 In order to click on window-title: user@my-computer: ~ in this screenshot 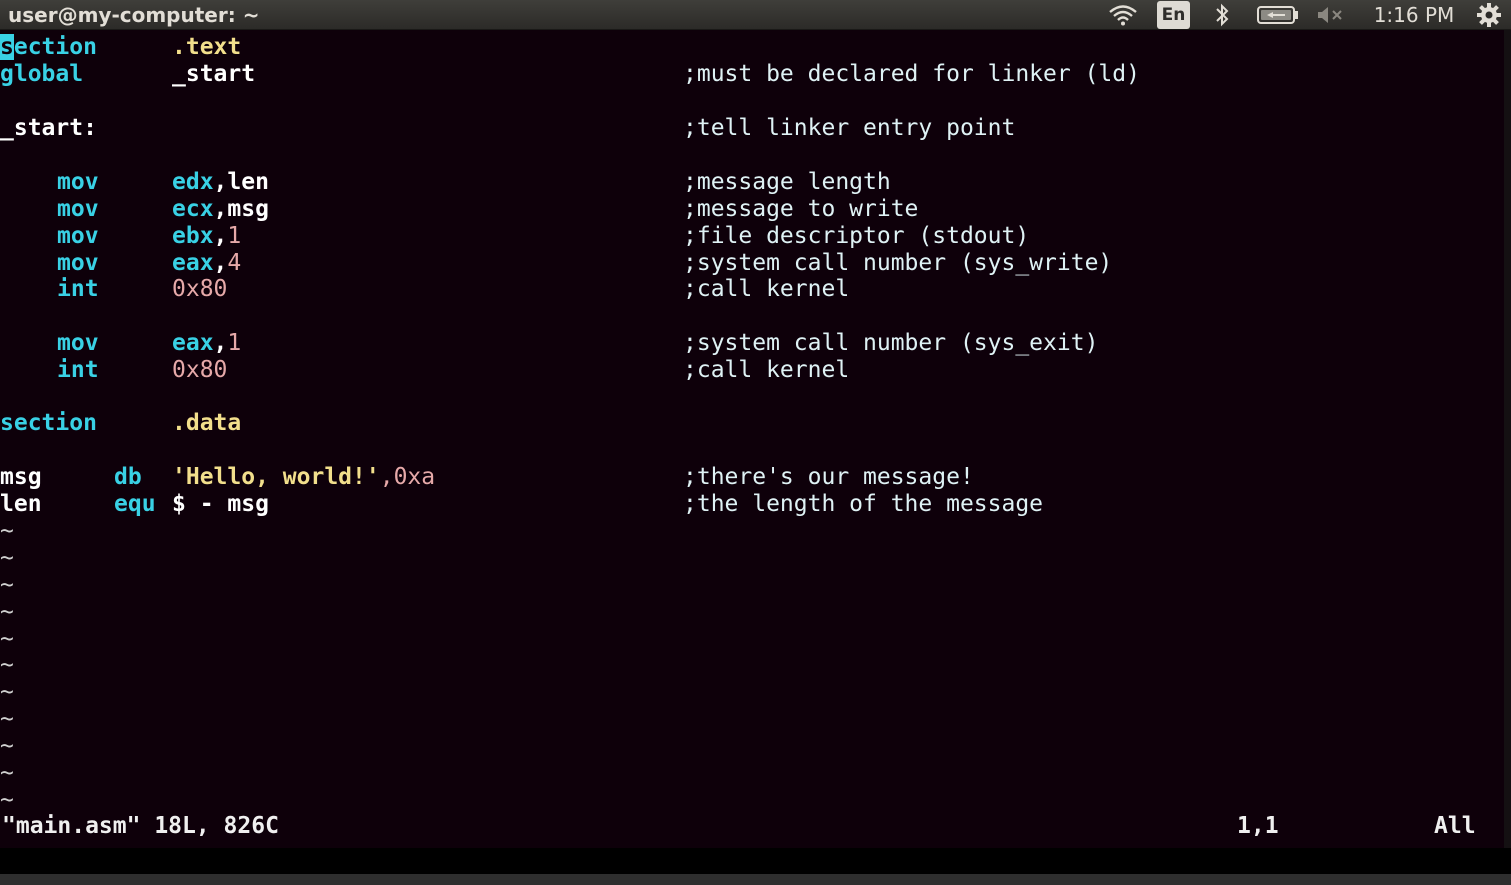, I will do `click(134, 15)`.